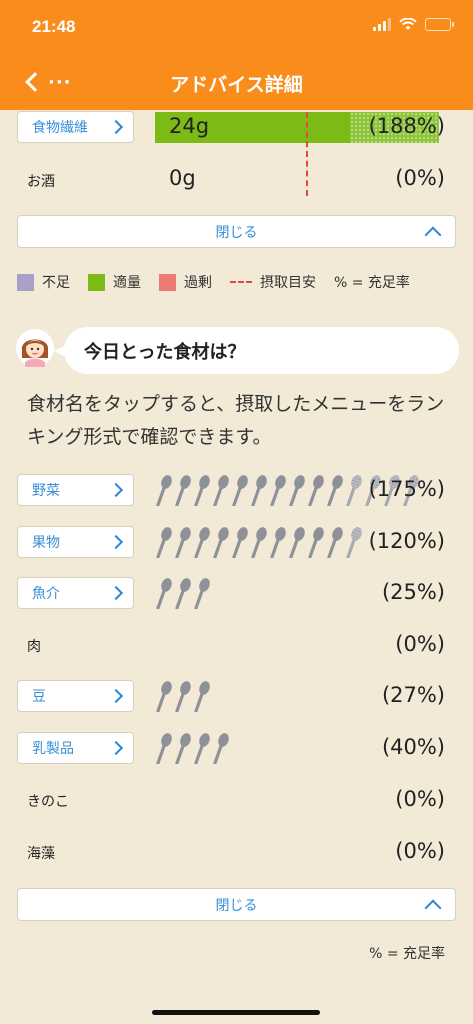  What do you see at coordinates (382, 24) in the screenshot?
I see `cellular-signal-icon` at bounding box center [382, 24].